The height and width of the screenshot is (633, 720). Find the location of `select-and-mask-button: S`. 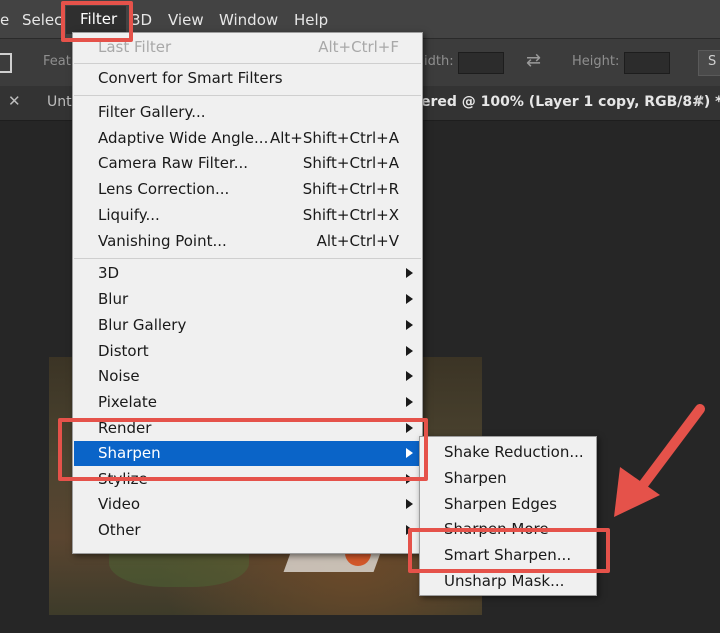

select-and-mask-button: S is located at coordinates (709, 63).